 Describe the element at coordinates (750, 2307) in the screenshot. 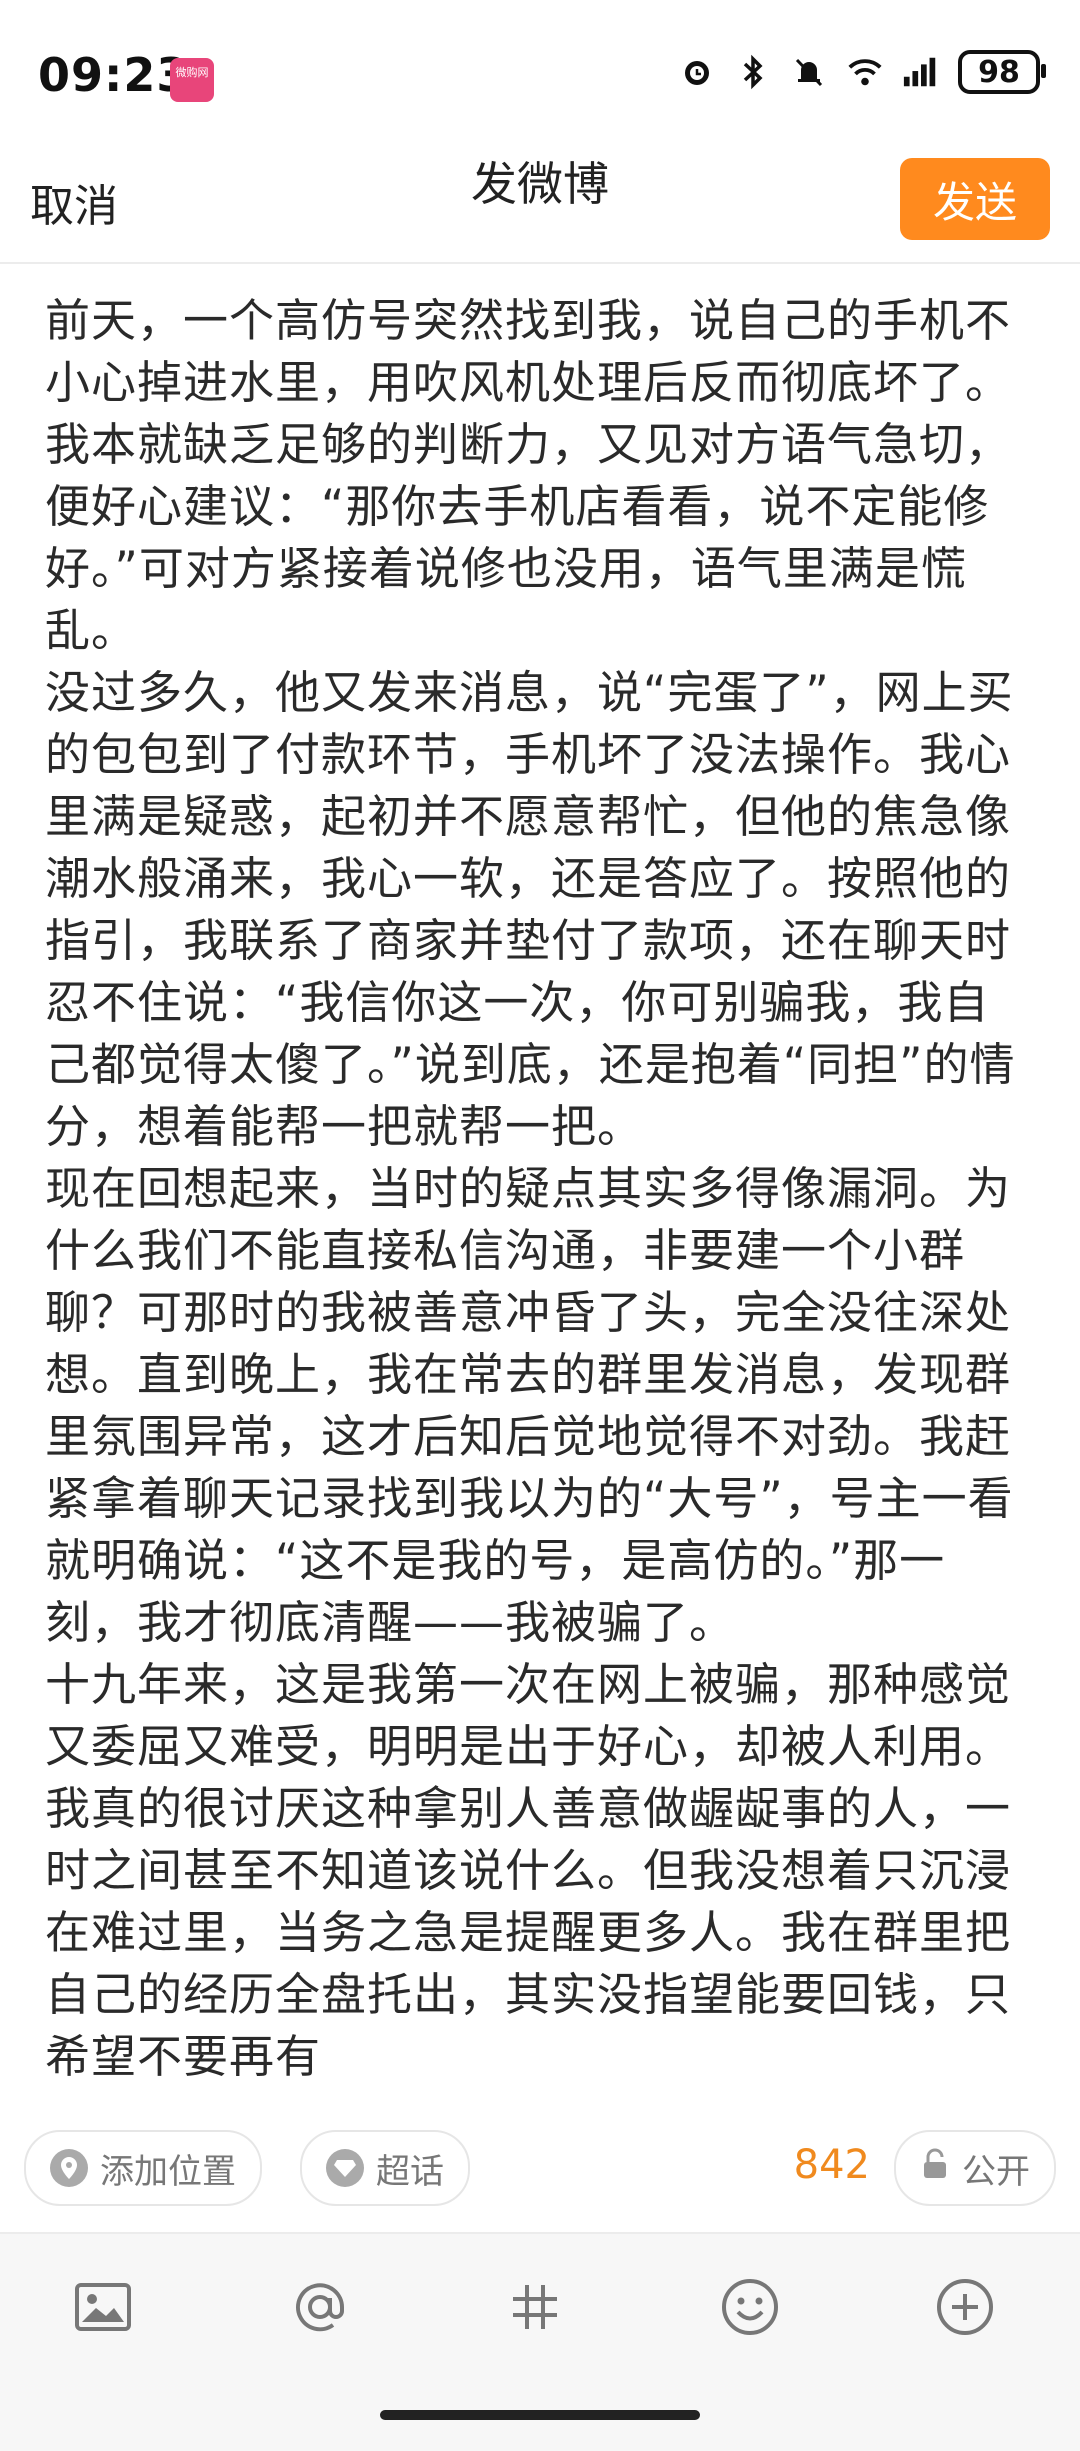

I see `emoji-icon` at that location.